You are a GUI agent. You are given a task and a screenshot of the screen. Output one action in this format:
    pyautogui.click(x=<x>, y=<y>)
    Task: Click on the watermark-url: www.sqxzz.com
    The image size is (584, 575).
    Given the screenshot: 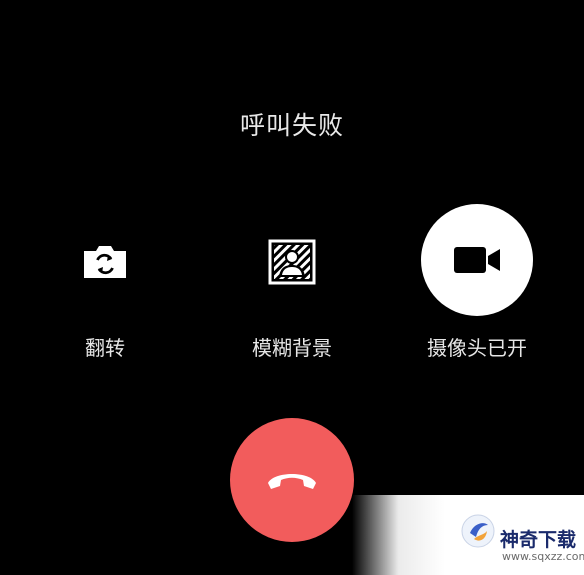 What is the action you would take?
    pyautogui.click(x=543, y=556)
    